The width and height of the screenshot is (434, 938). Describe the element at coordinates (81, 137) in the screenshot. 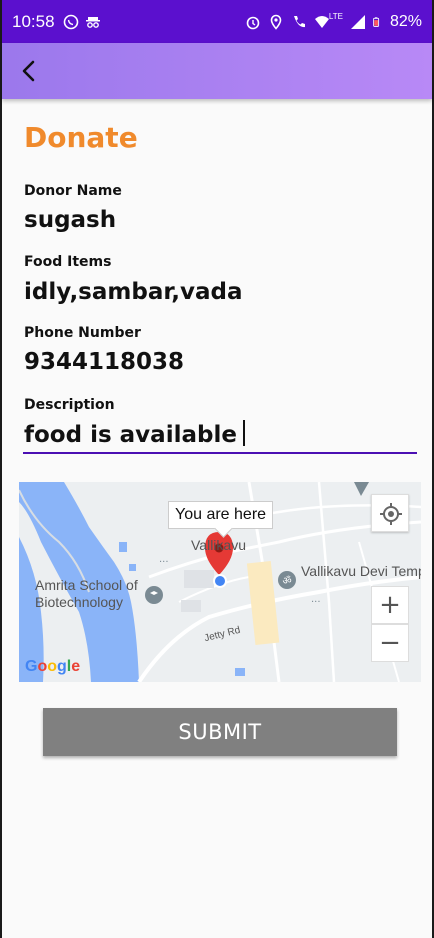

I see `page-title: Donate` at that location.